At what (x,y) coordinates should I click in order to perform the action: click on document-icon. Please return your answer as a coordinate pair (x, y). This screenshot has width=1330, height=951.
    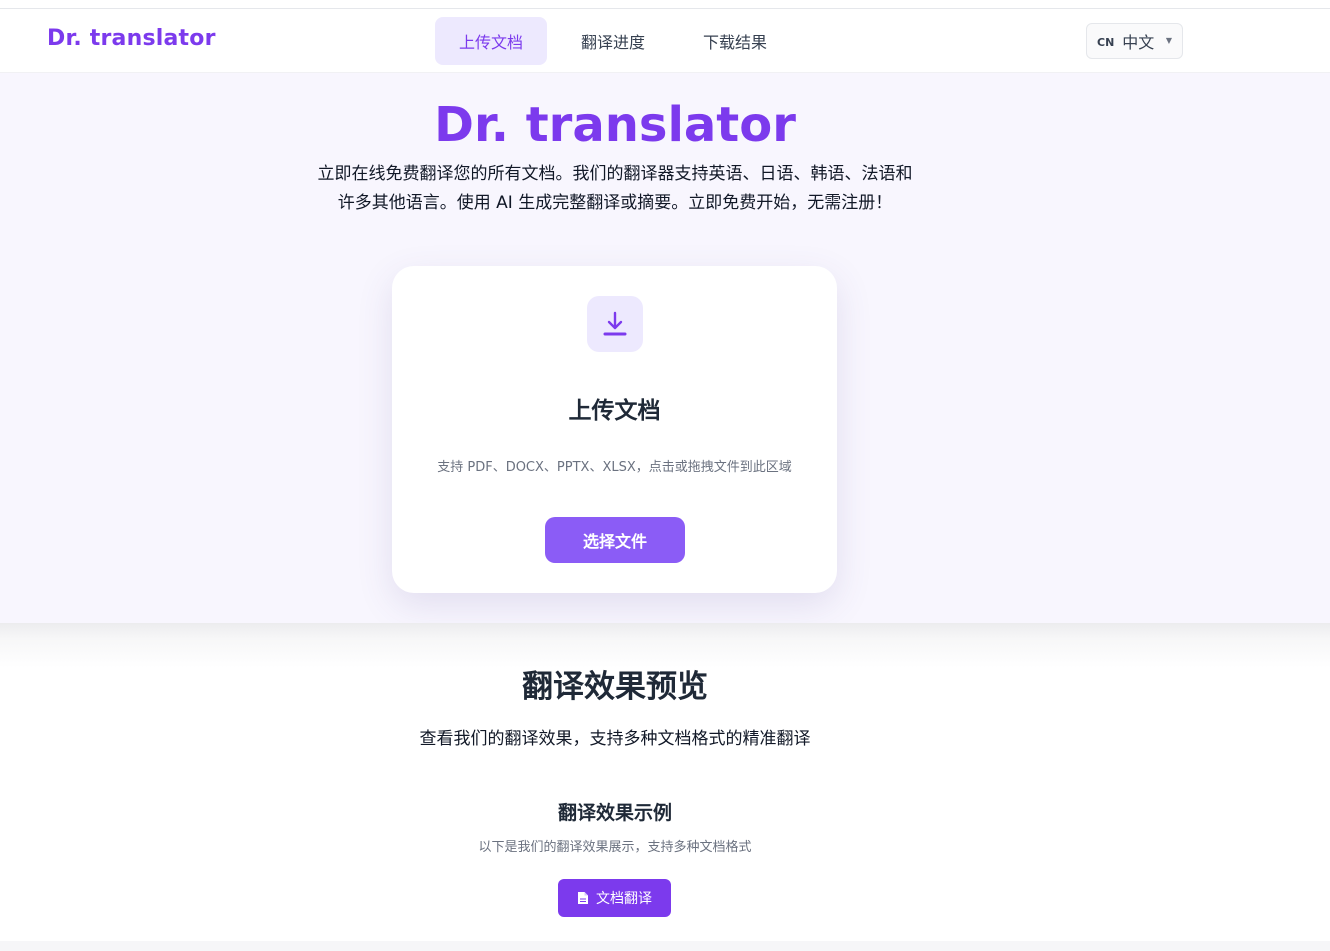
    Looking at the image, I should click on (583, 898).